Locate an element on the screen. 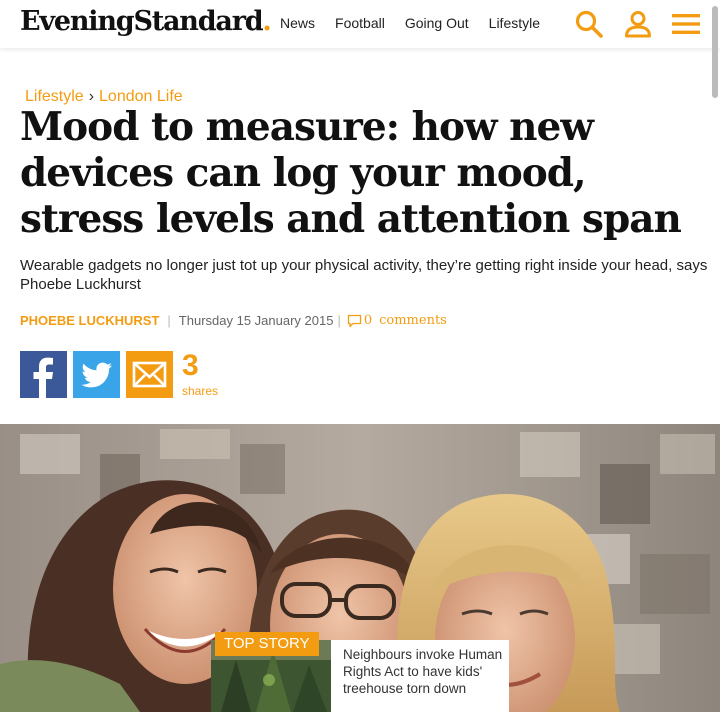 Image resolution: width=720 pixels, height=712 pixels. comment-icon is located at coordinates (354, 320).